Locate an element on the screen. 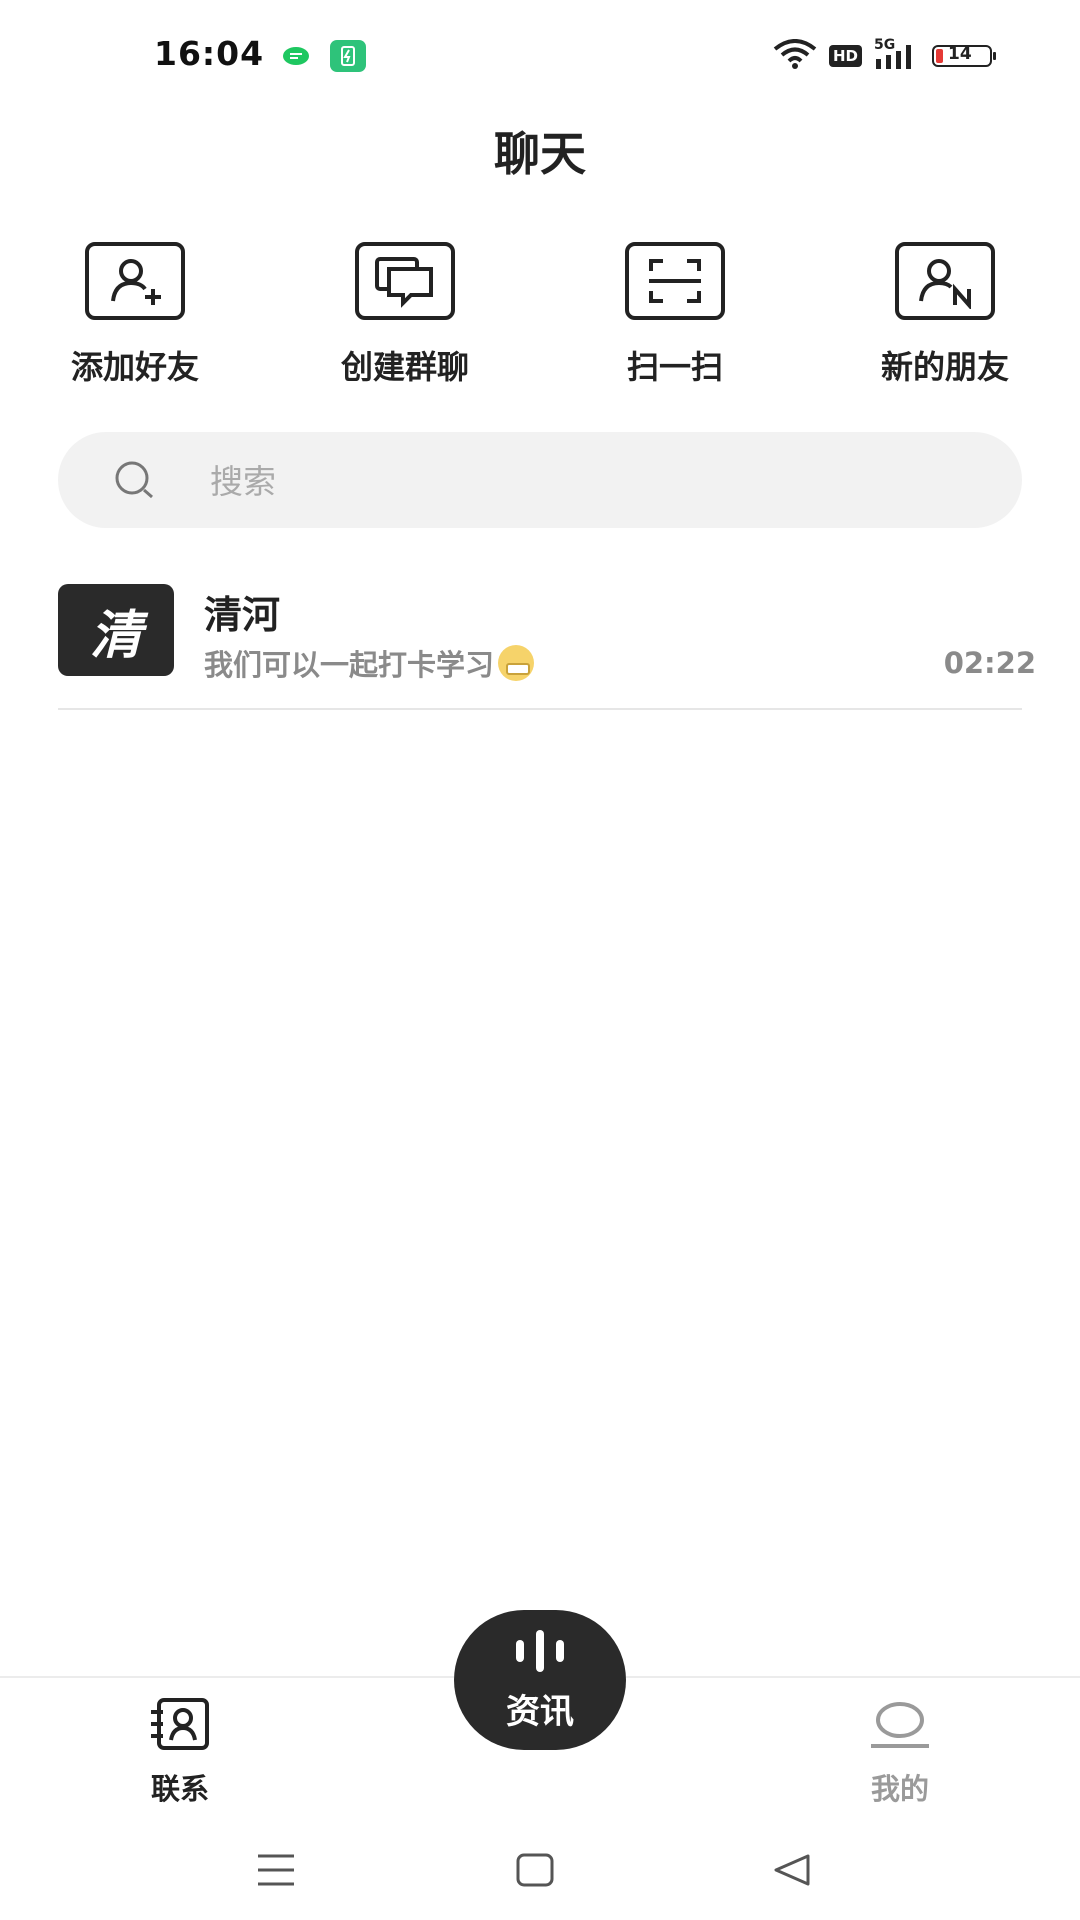 The width and height of the screenshot is (1080, 1920). search-icon is located at coordinates (136, 482).